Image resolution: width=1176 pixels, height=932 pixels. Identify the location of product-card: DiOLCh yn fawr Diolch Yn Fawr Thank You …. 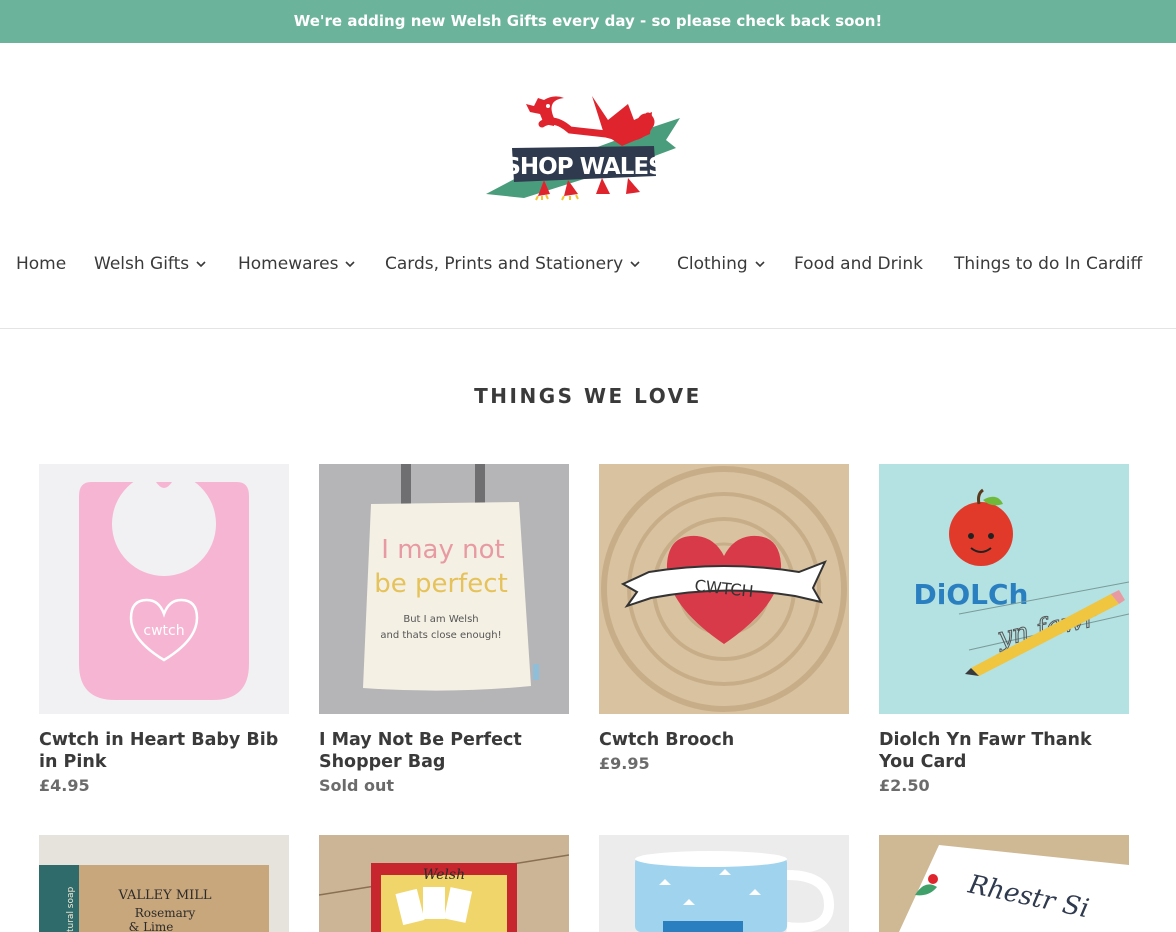
(1004, 629).